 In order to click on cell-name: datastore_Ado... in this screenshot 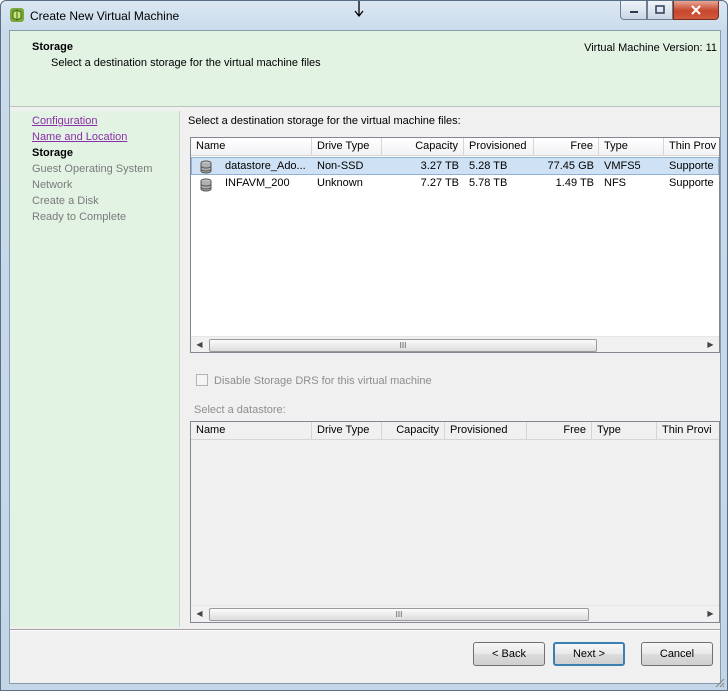, I will do `click(265, 166)`.